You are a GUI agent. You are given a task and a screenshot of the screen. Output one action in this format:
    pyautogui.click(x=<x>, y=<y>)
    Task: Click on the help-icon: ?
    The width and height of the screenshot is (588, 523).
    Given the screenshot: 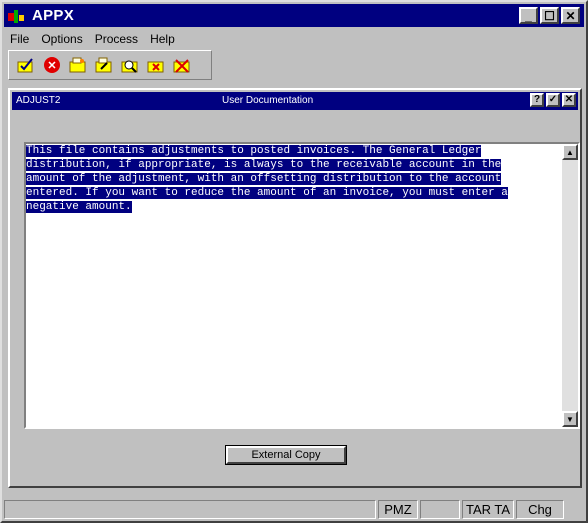 What is the action you would take?
    pyautogui.click(x=537, y=99)
    